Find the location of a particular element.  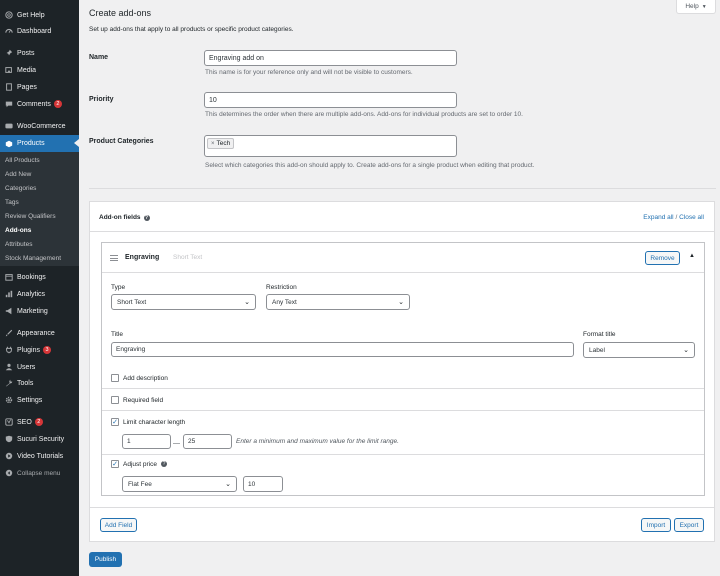

category-tag-label: Tech is located at coordinates (223, 143).